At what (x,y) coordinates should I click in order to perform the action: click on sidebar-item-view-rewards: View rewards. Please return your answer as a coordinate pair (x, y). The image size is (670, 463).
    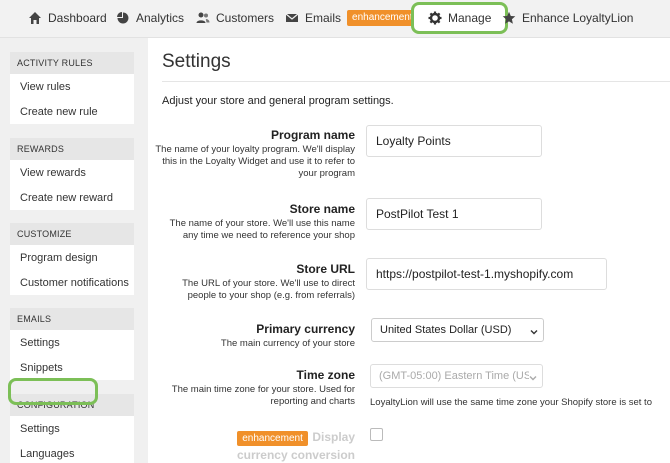
    Looking at the image, I should click on (72, 172).